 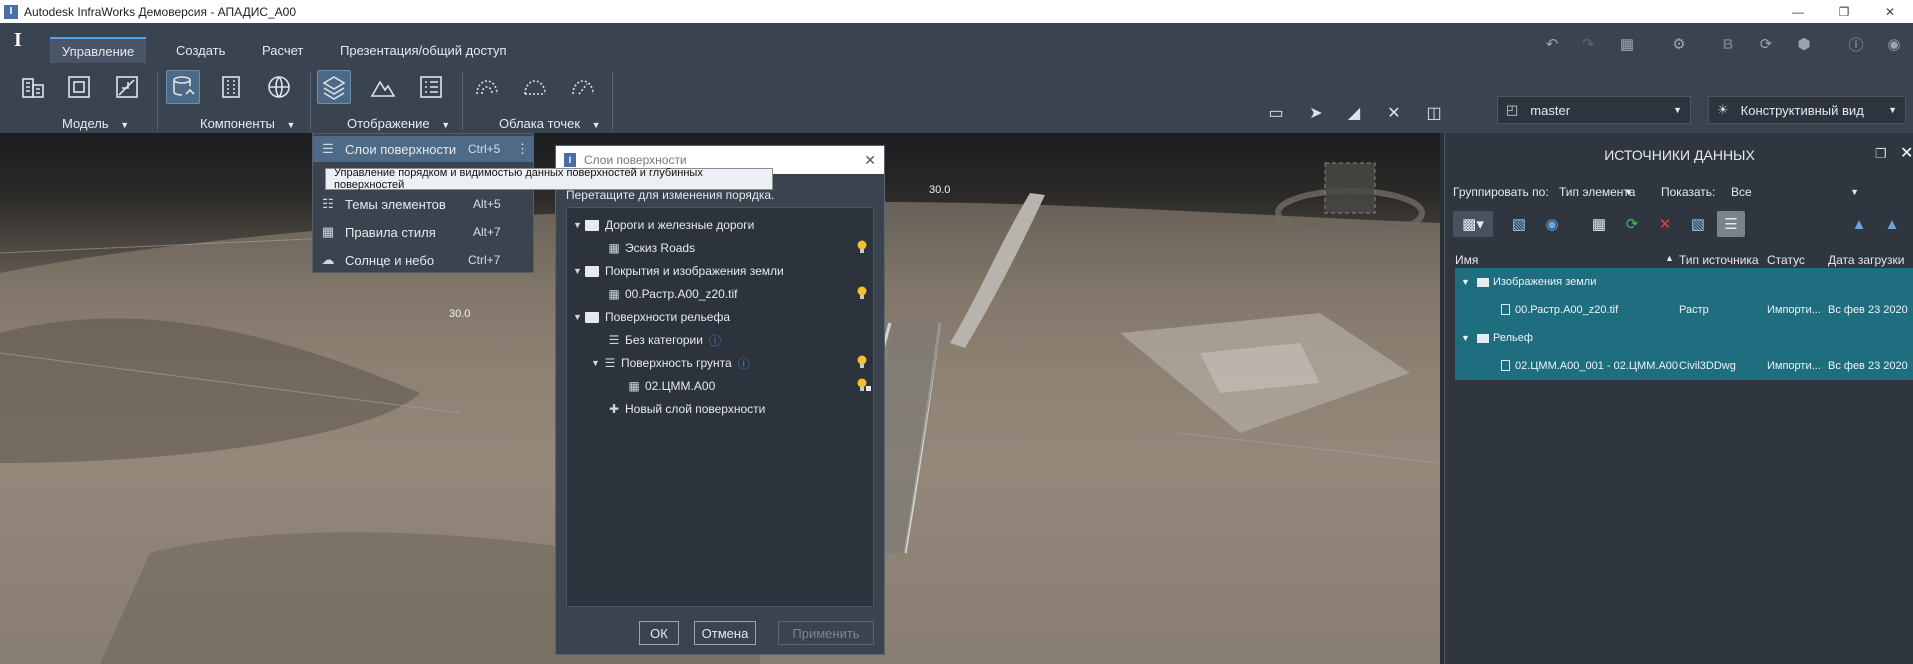 I want to click on apply-button: Применить, so click(x=826, y=633).